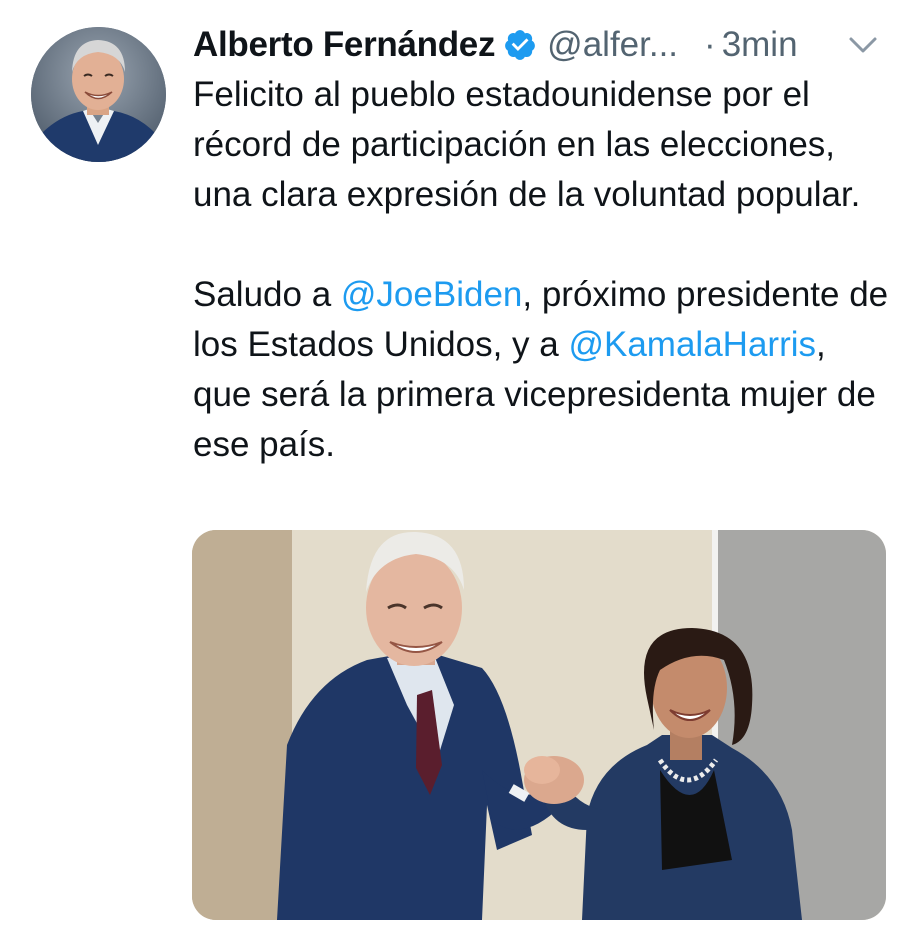 This screenshot has width=916, height=950. I want to click on tweet-header: Alberto Fernández @alfer... · 3min, so click(543, 45).